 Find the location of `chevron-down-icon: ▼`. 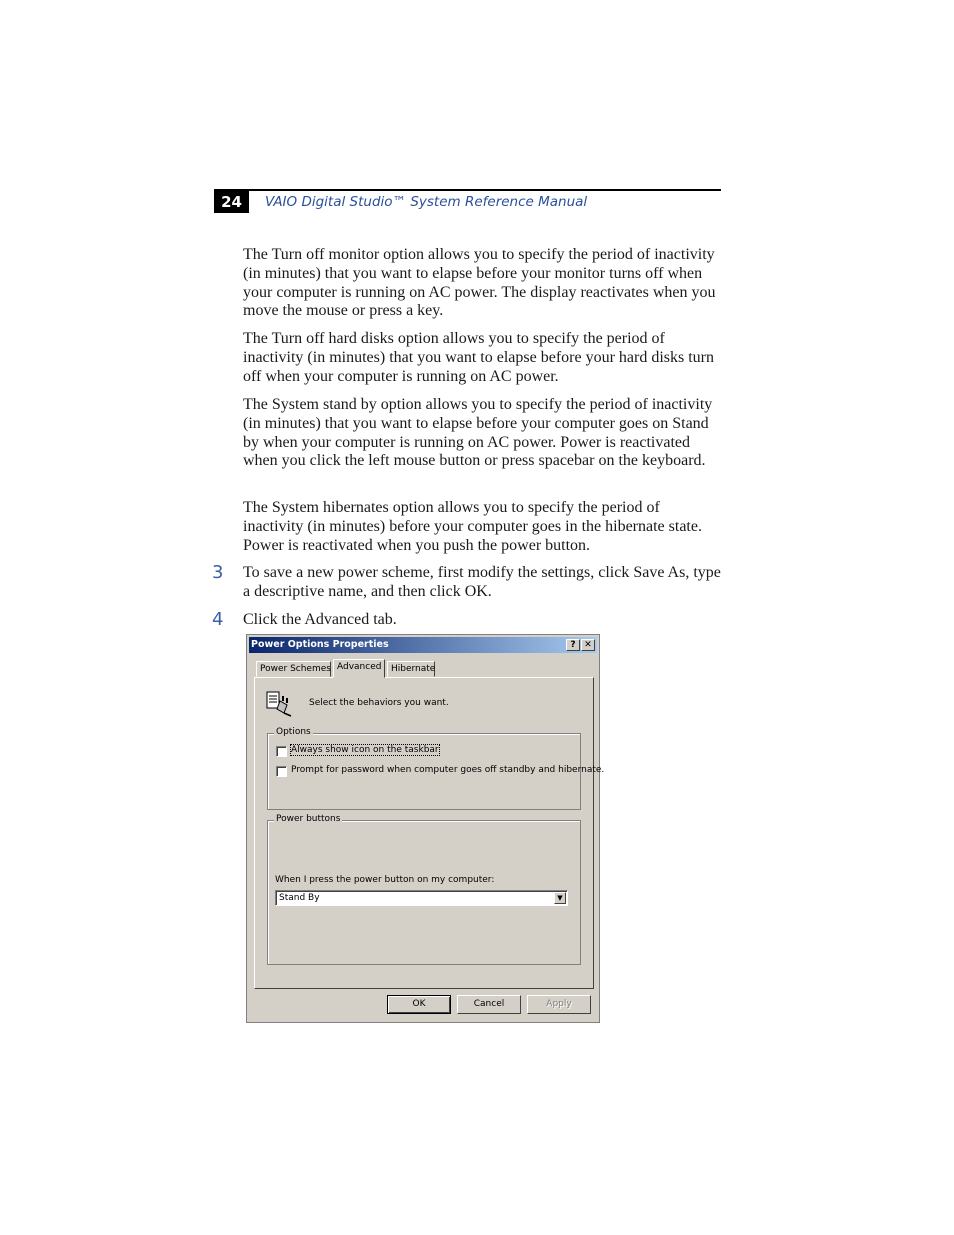

chevron-down-icon: ▼ is located at coordinates (560, 898).